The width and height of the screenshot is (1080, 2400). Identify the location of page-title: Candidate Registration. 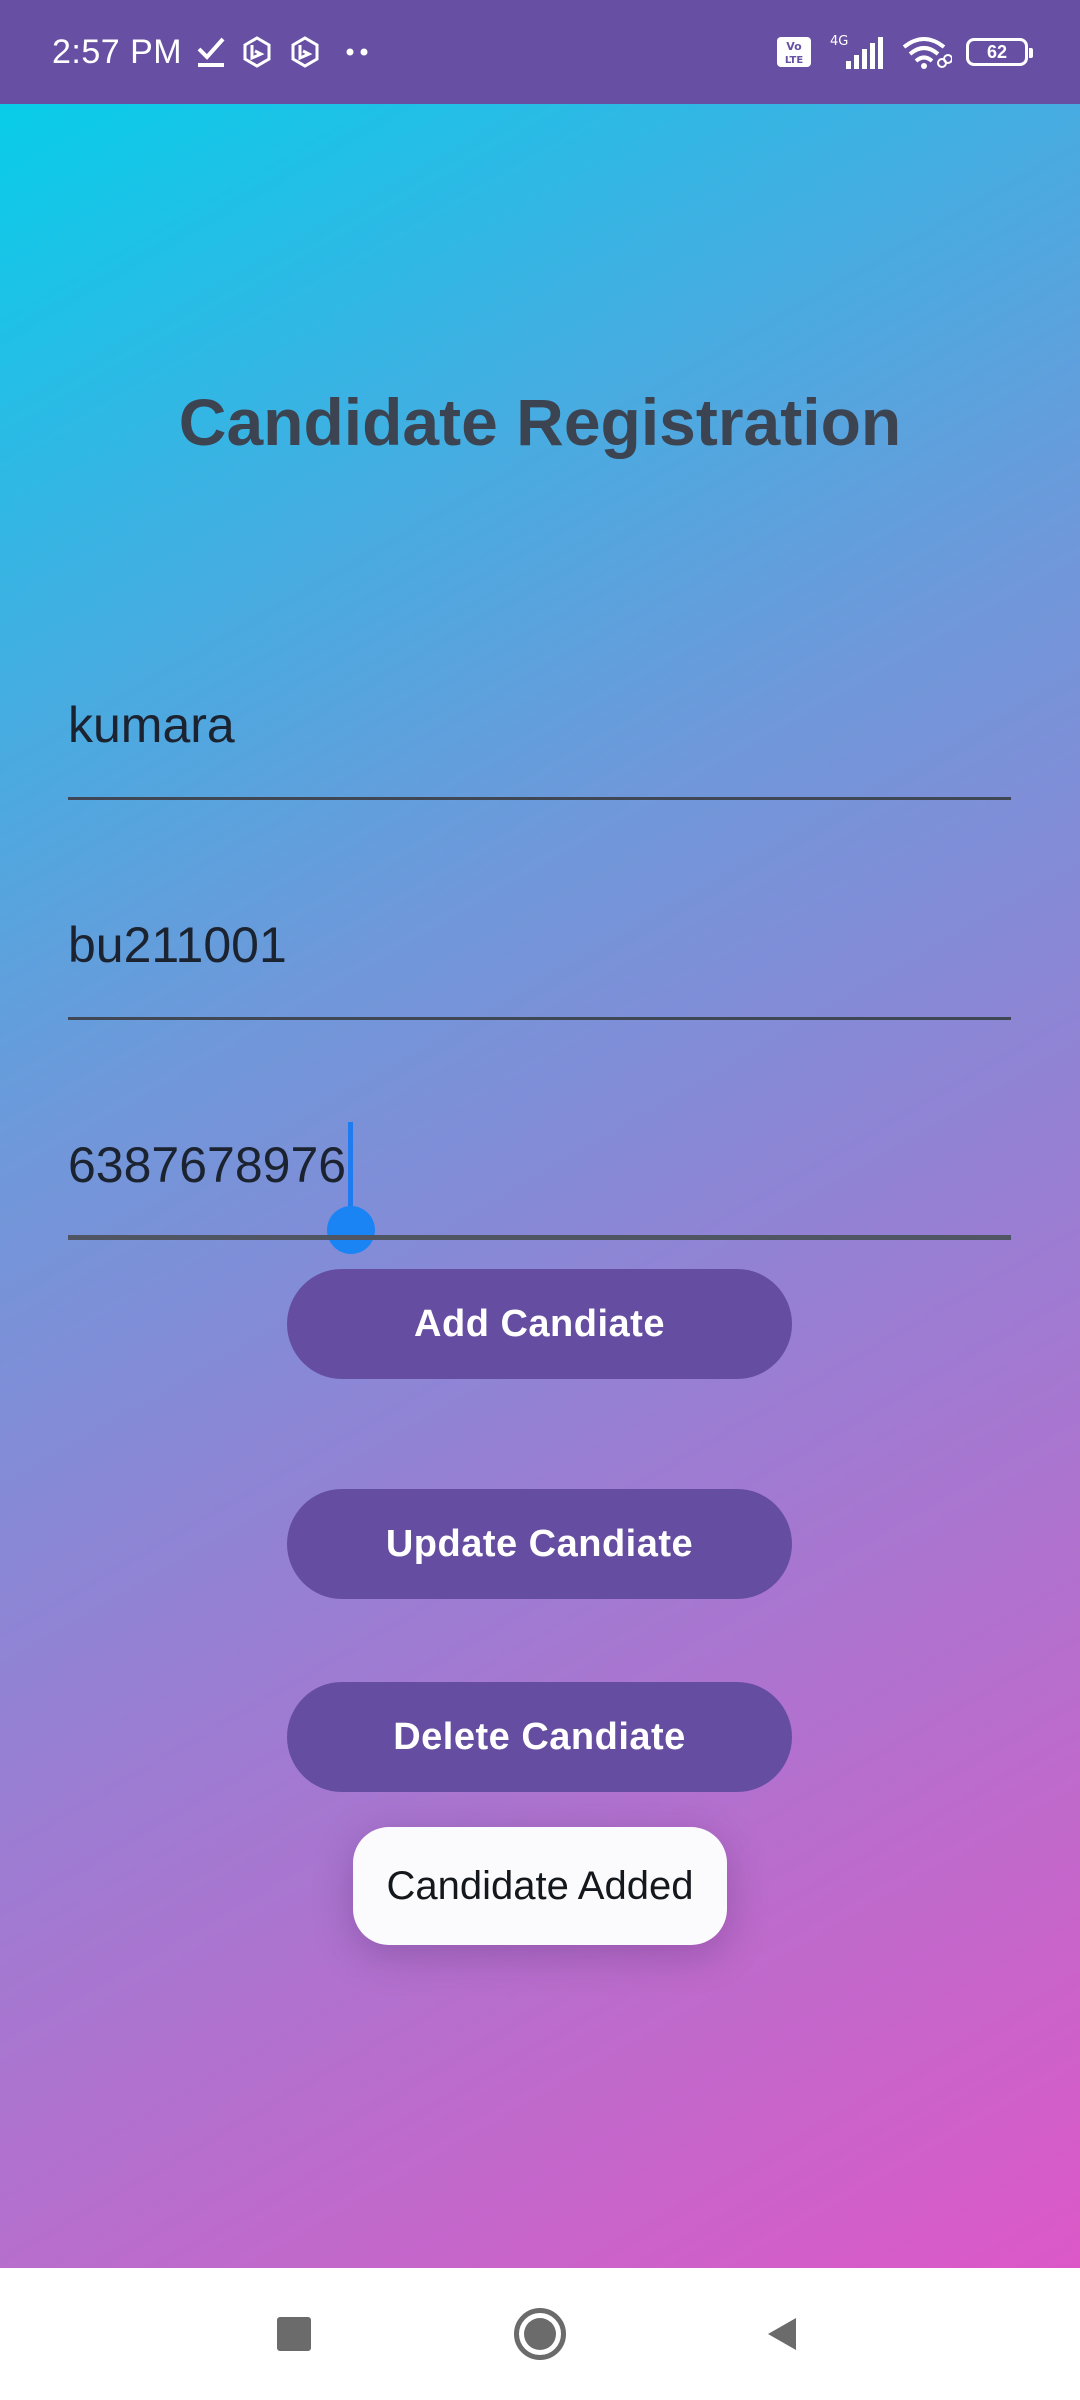
(540, 422).